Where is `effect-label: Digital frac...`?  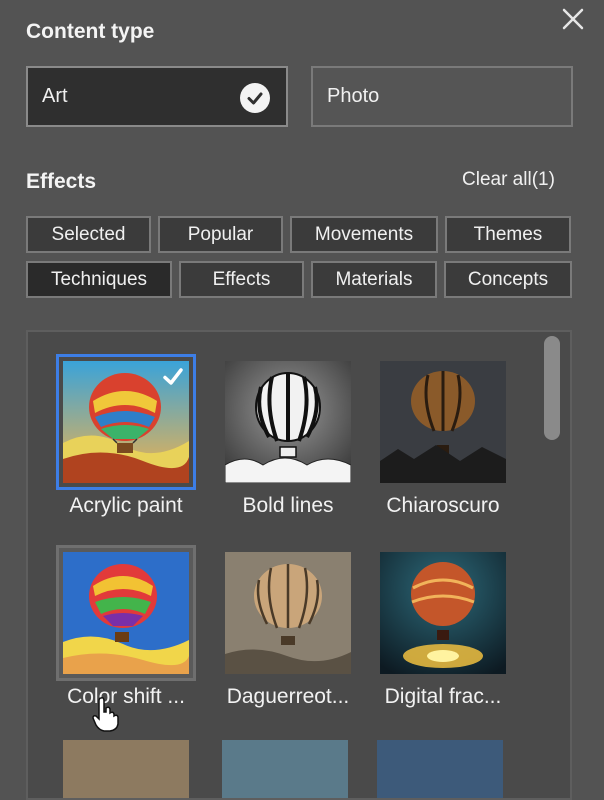 effect-label: Digital frac... is located at coordinates (443, 696).